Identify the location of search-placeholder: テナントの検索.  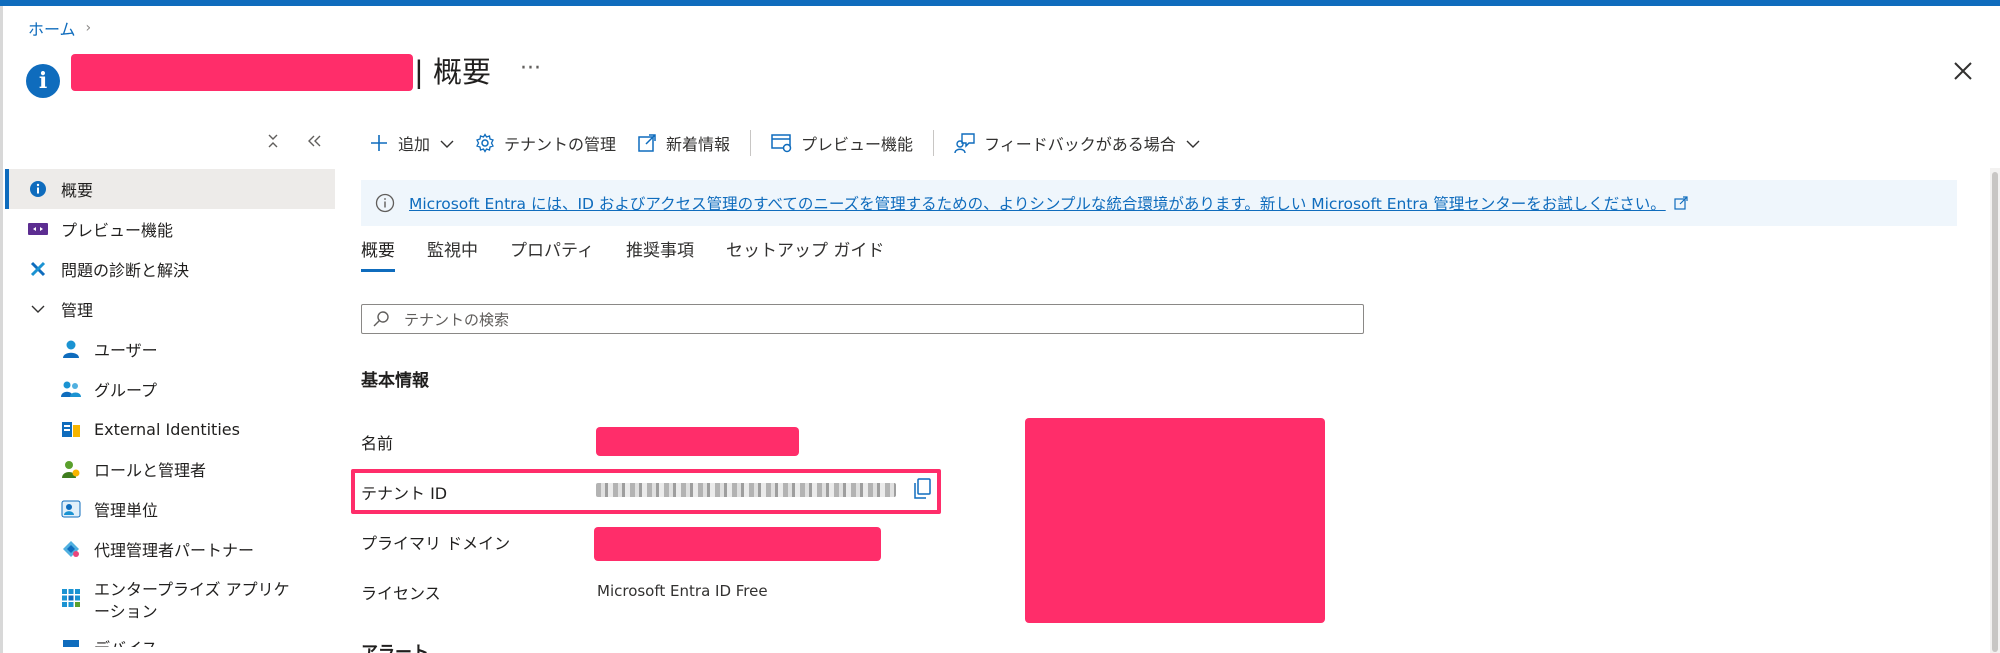
(457, 319).